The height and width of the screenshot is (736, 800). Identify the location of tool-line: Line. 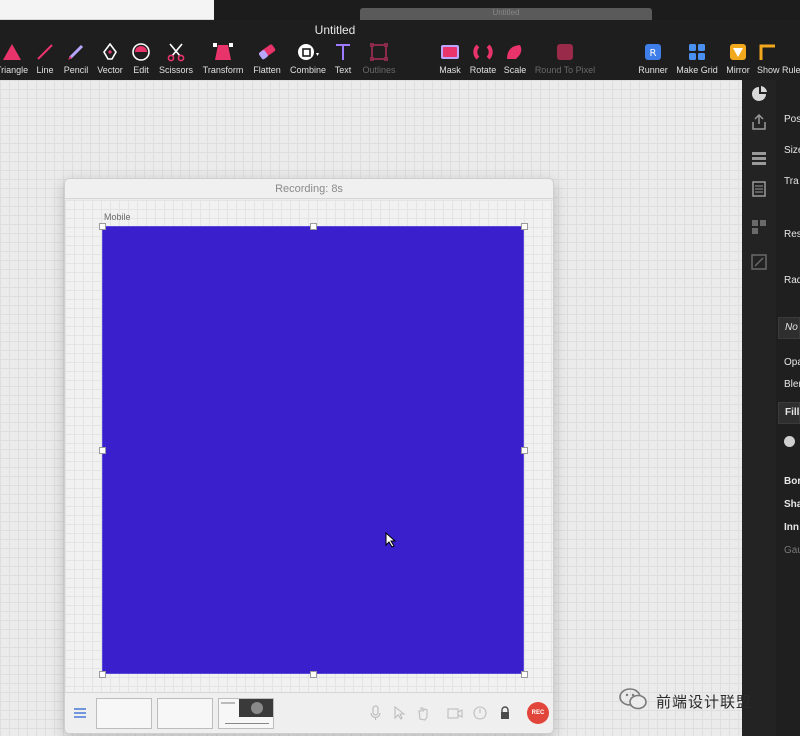
(45, 59).